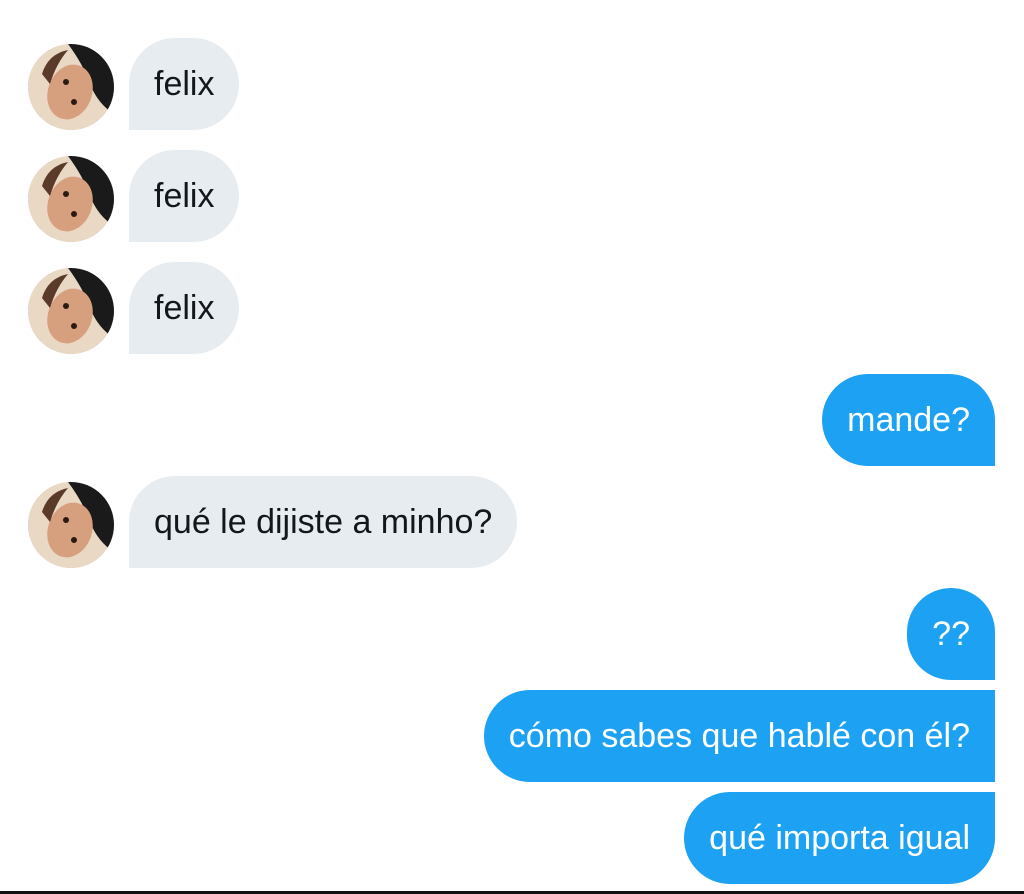 The height and width of the screenshot is (894, 1024). Describe the element at coordinates (839, 838) in the screenshot. I see `outgoing-message-bubble: qué importa igual` at that location.